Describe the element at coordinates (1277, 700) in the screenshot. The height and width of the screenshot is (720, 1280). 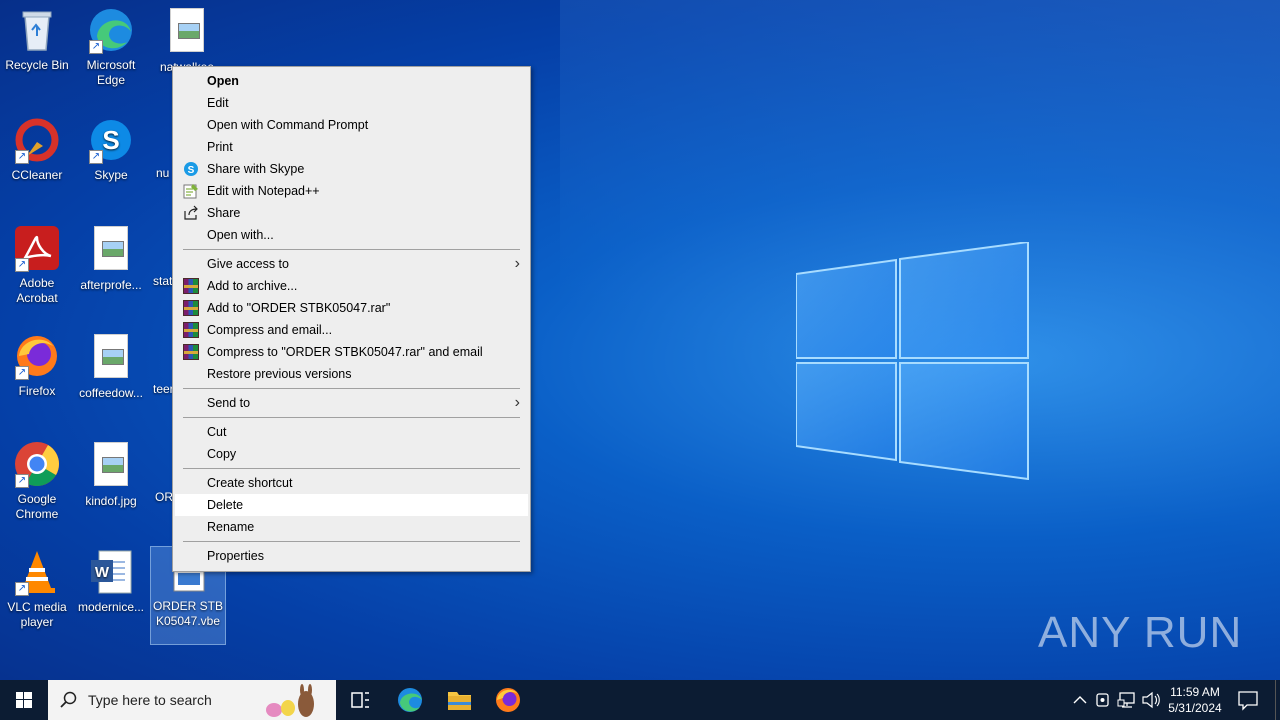
I see `show-desktop-button` at that location.